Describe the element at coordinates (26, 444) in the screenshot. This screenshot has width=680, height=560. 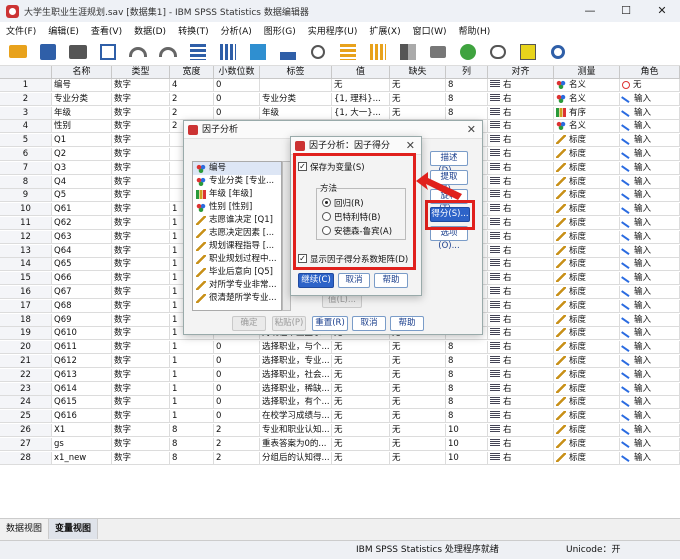
I see `row-number: 27` at that location.